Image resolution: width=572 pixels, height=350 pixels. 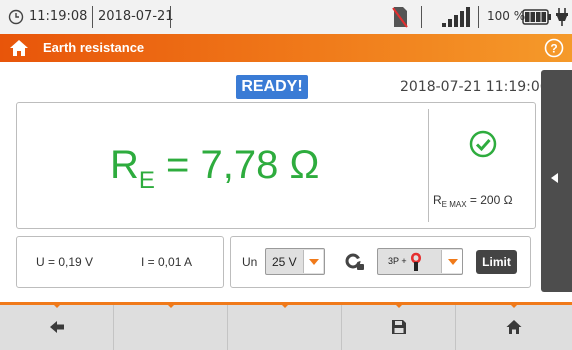 What do you see at coordinates (456, 17) in the screenshot?
I see `signal-icon` at bounding box center [456, 17].